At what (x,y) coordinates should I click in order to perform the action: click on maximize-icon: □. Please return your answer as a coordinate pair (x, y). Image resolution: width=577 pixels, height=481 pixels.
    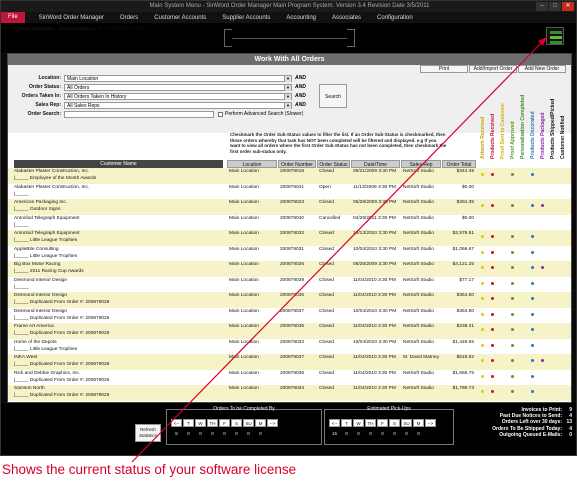
    Looking at the image, I should click on (555, 6).